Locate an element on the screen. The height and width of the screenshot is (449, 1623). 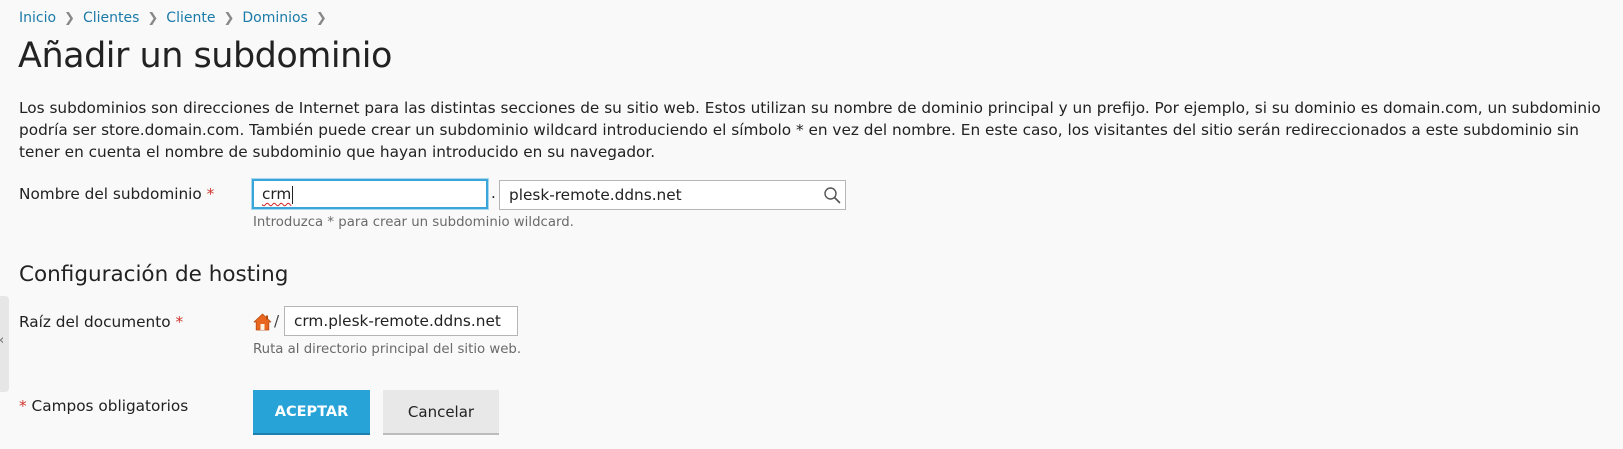
docroot-label: Raíz del documento * is located at coordinates (101, 322).